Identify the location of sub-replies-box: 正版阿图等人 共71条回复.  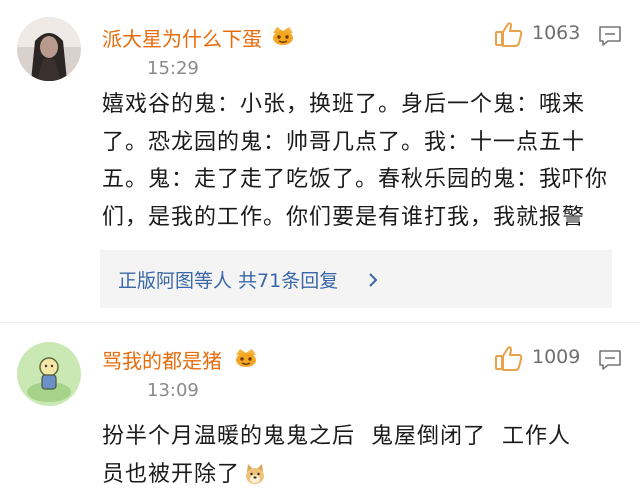
(356, 279).